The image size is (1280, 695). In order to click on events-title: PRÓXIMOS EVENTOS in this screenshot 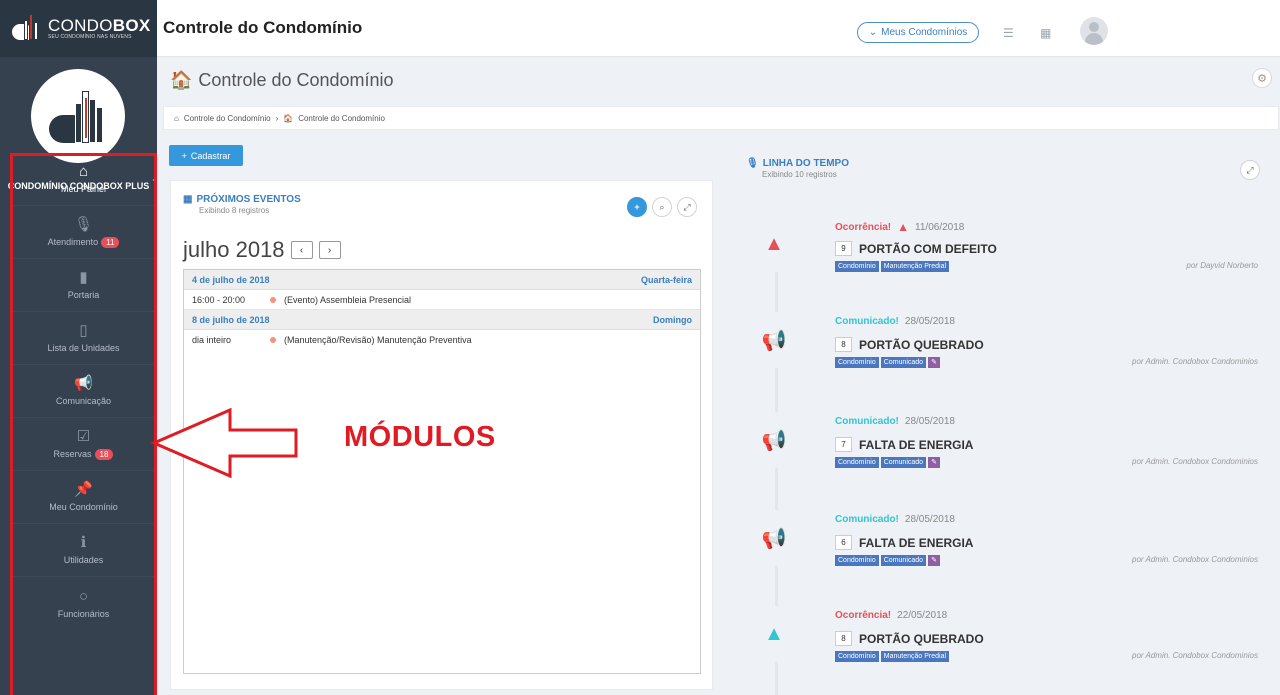, I will do `click(248, 199)`.